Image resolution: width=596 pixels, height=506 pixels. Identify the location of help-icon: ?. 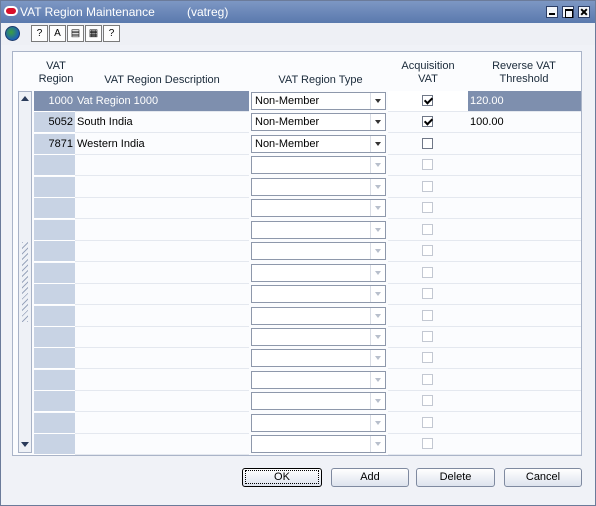
(39, 33).